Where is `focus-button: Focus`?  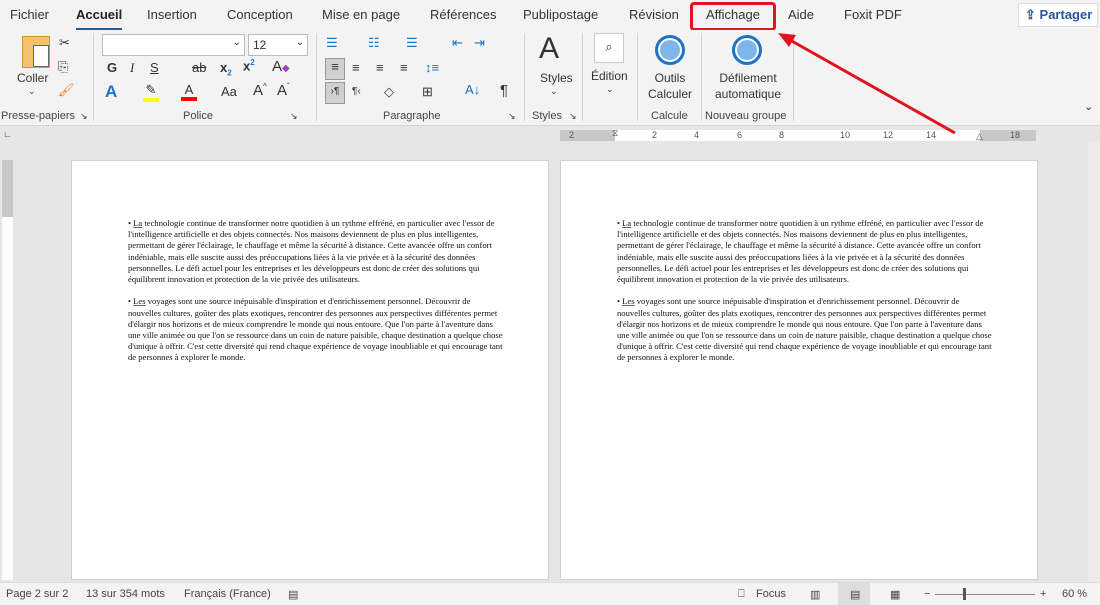 focus-button: Focus is located at coordinates (771, 594).